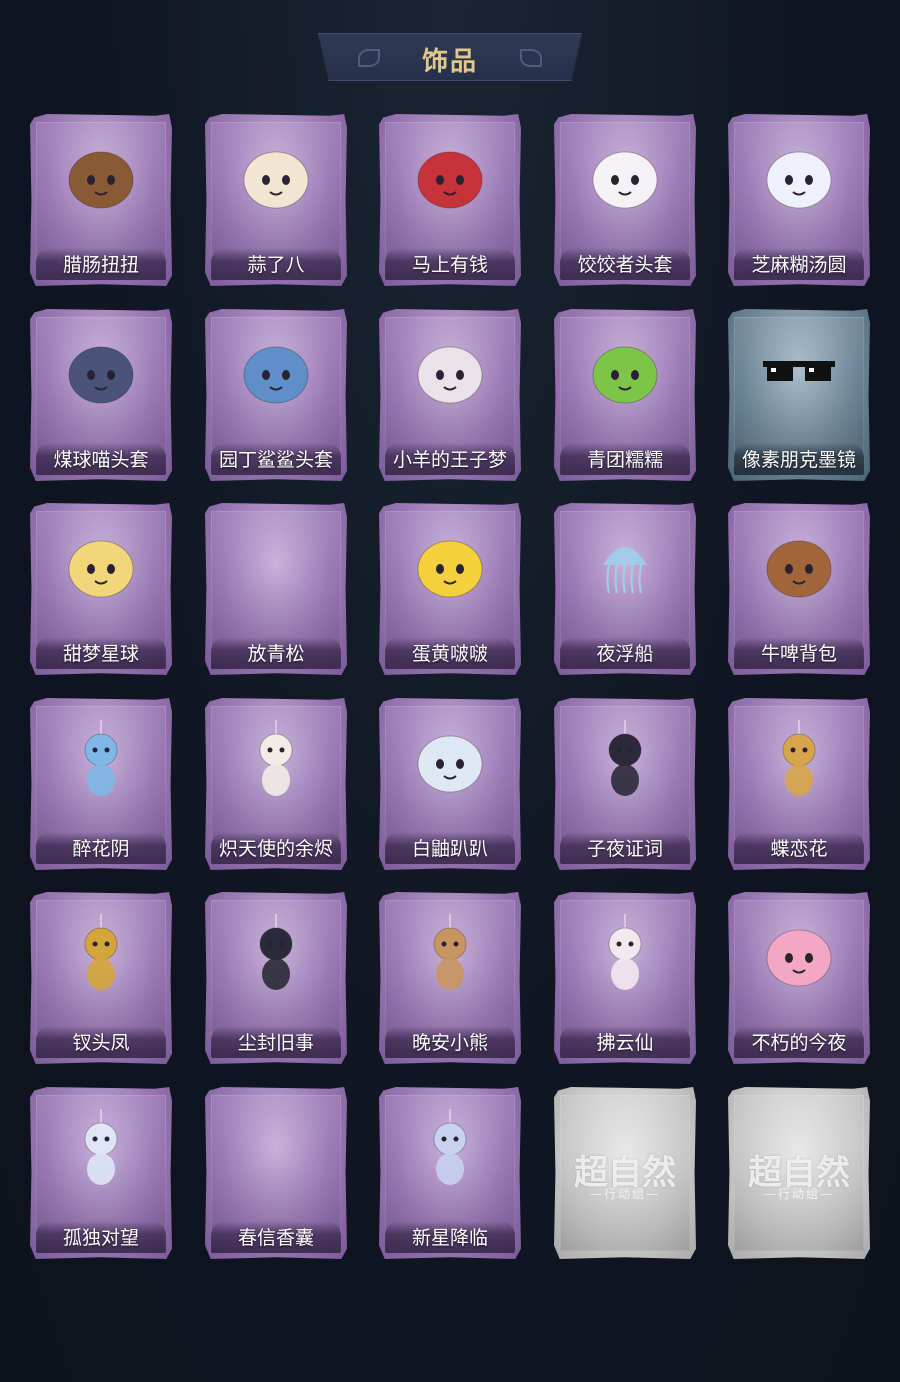  I want to click on accessory-card: 像素朋克墨镜, so click(799, 395).